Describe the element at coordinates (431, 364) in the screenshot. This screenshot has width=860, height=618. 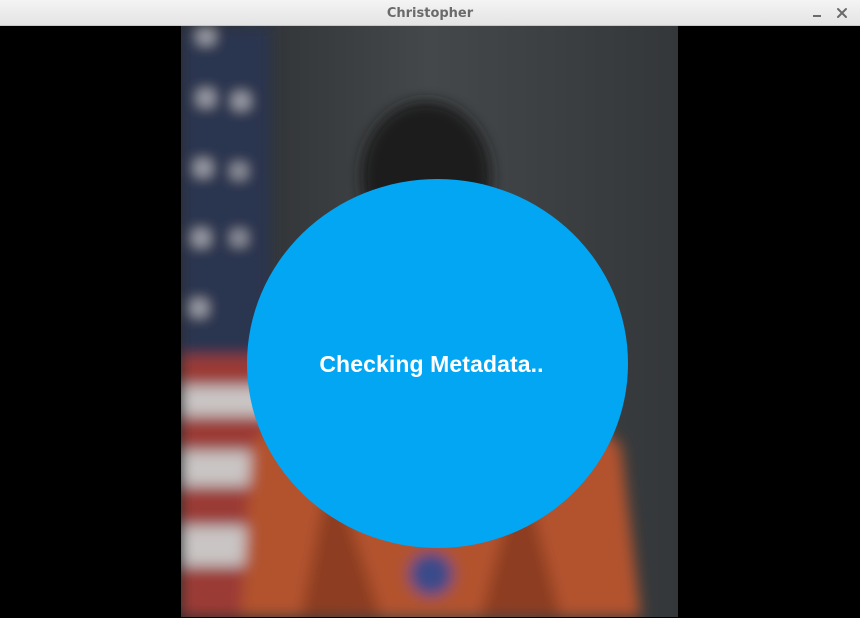
I see `status-text: Checking Metadata..` at that location.